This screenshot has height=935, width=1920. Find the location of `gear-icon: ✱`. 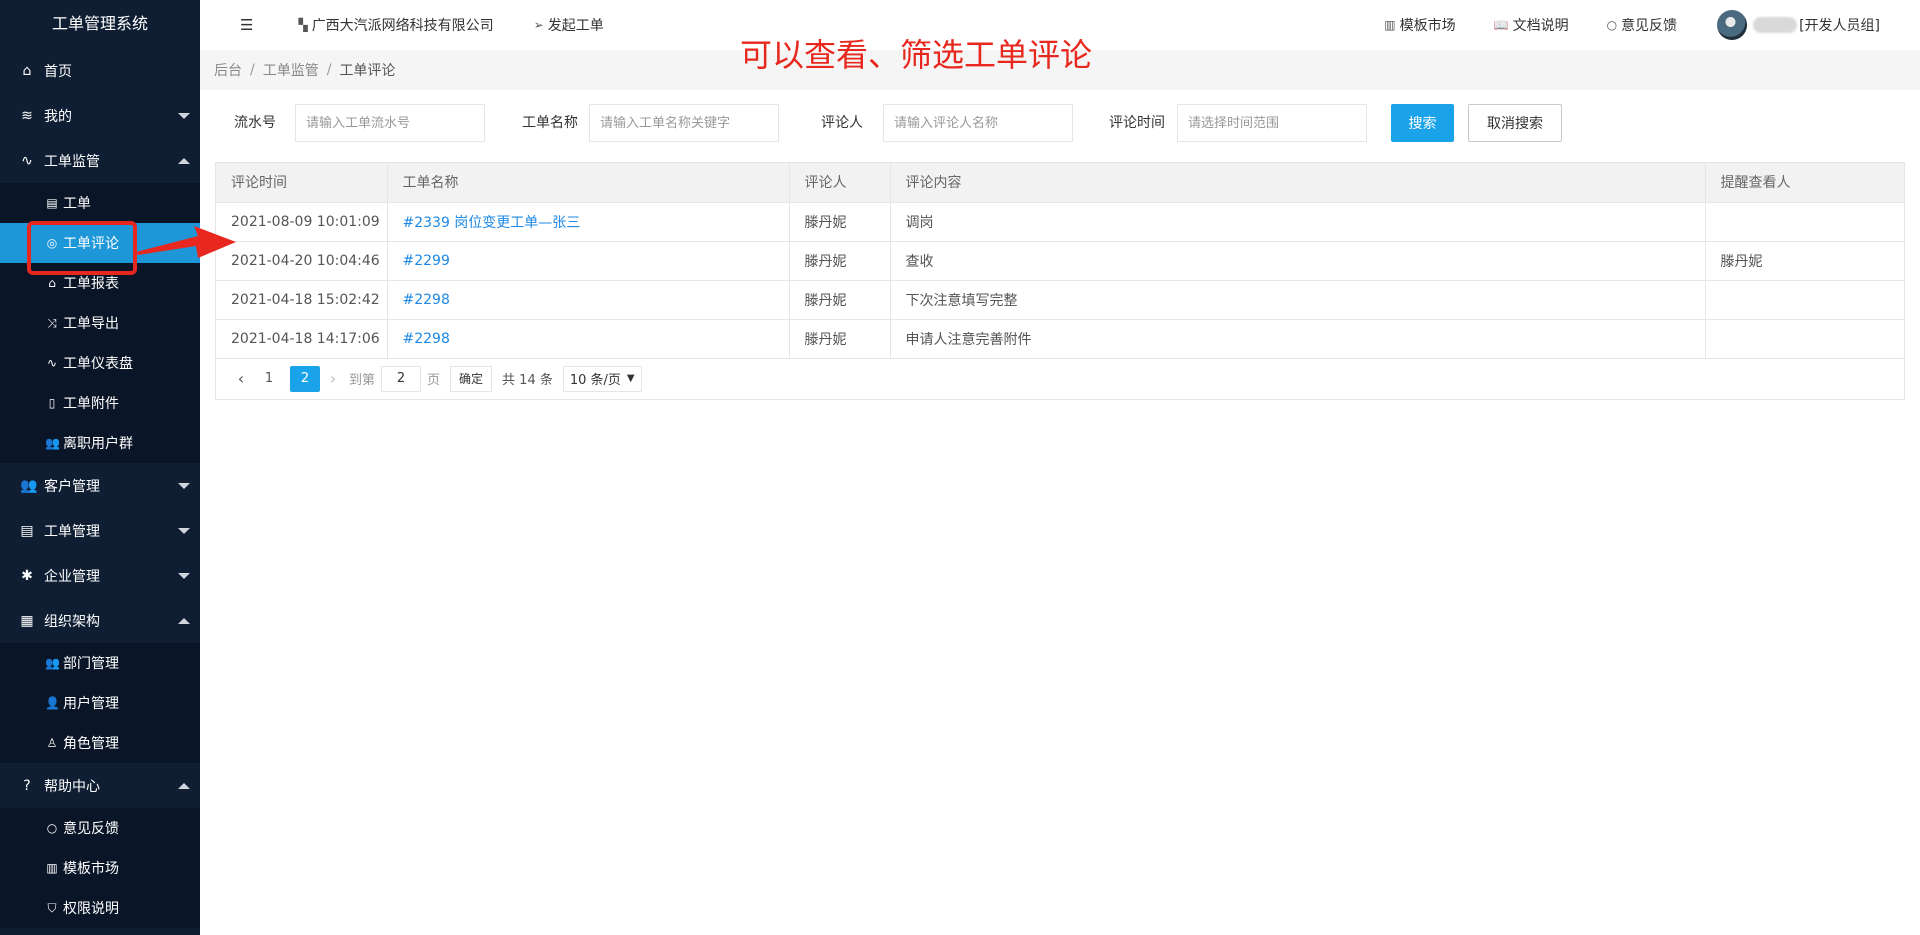

gear-icon: ✱ is located at coordinates (27, 575).